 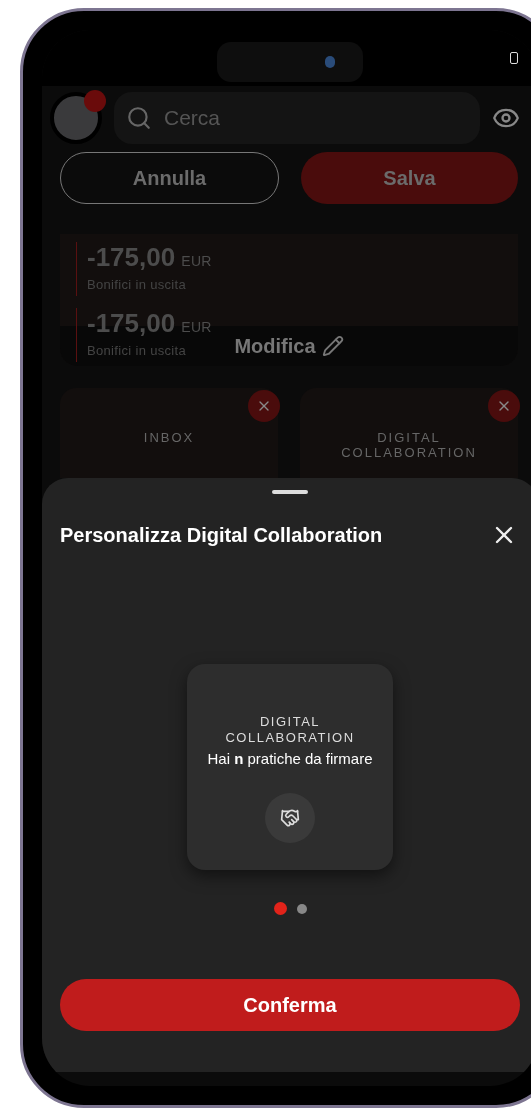 What do you see at coordinates (290, 817) in the screenshot?
I see `handshake-icon` at bounding box center [290, 817].